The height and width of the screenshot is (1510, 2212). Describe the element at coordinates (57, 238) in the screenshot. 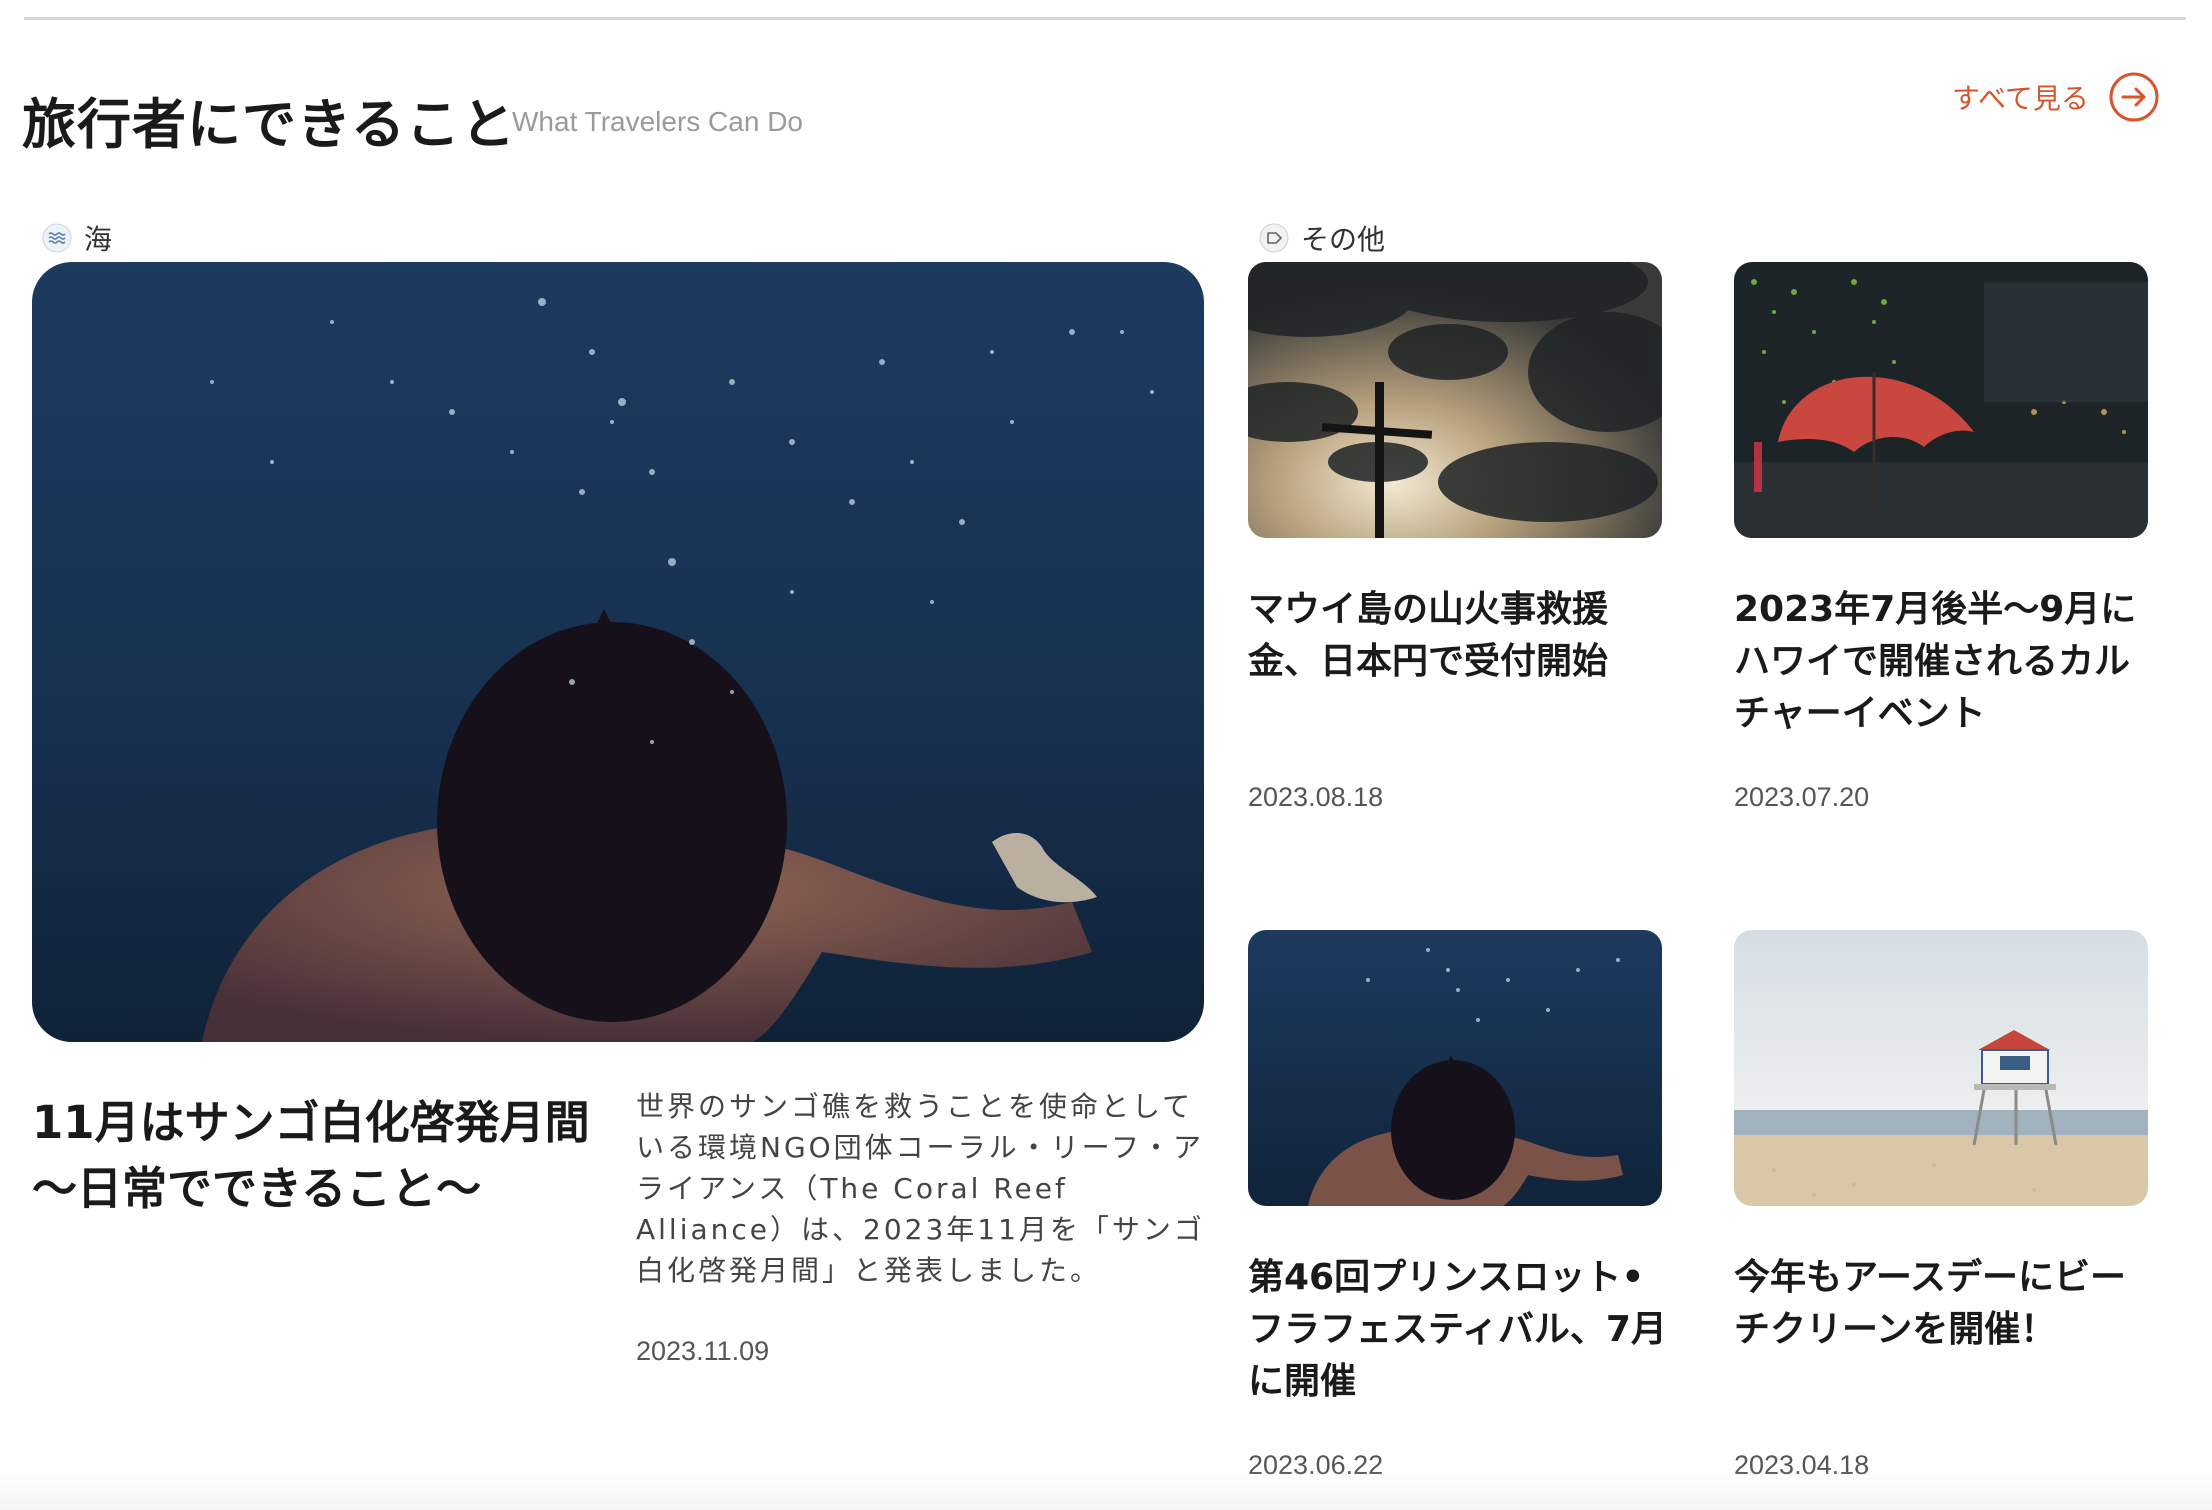

I see `waves-icon` at that location.